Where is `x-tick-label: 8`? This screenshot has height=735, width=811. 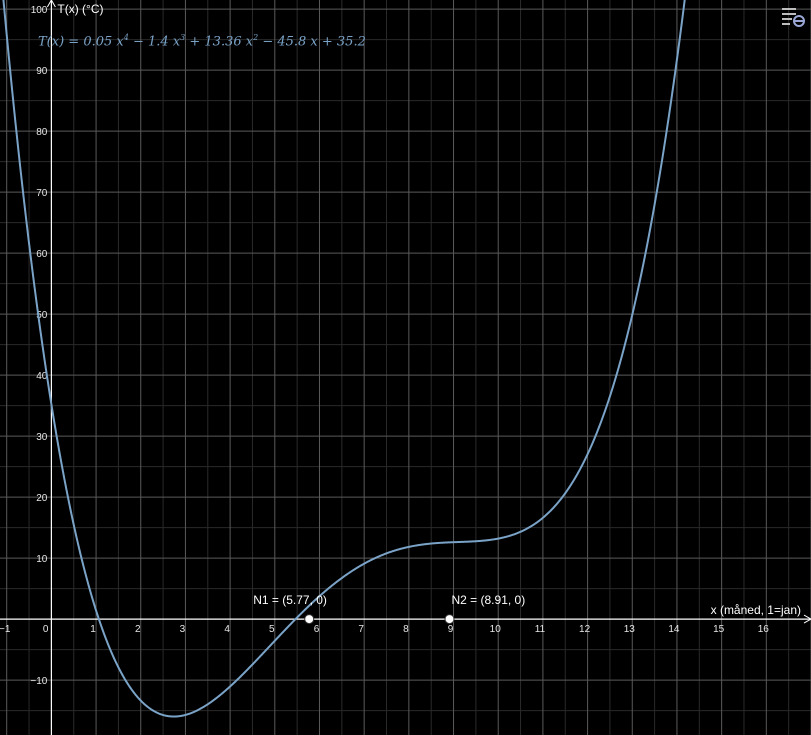 x-tick-label: 8 is located at coordinates (406, 629).